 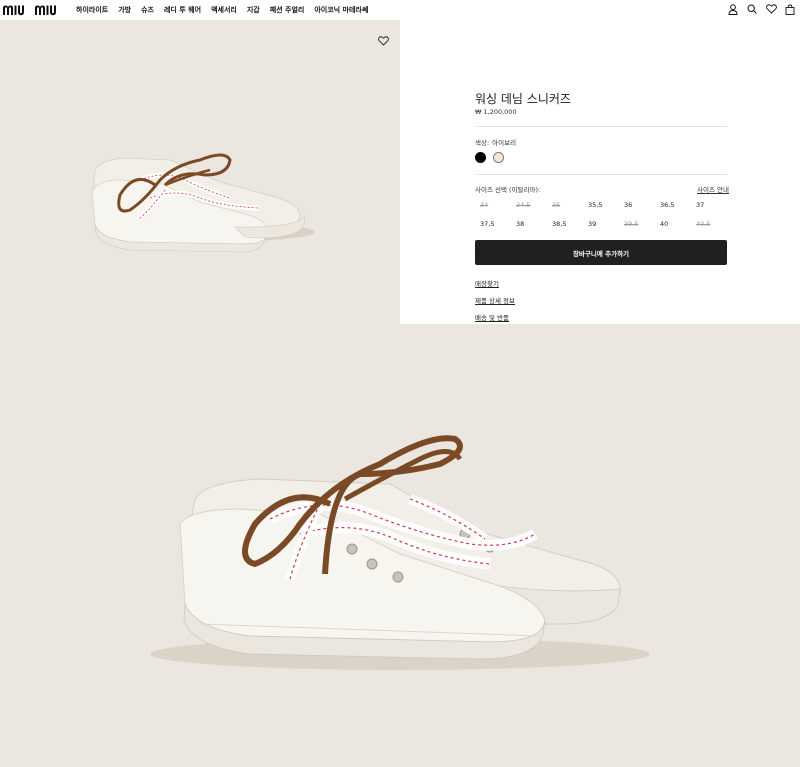 I want to click on color-selection-label: 색상: 아이보리, so click(x=495, y=142).